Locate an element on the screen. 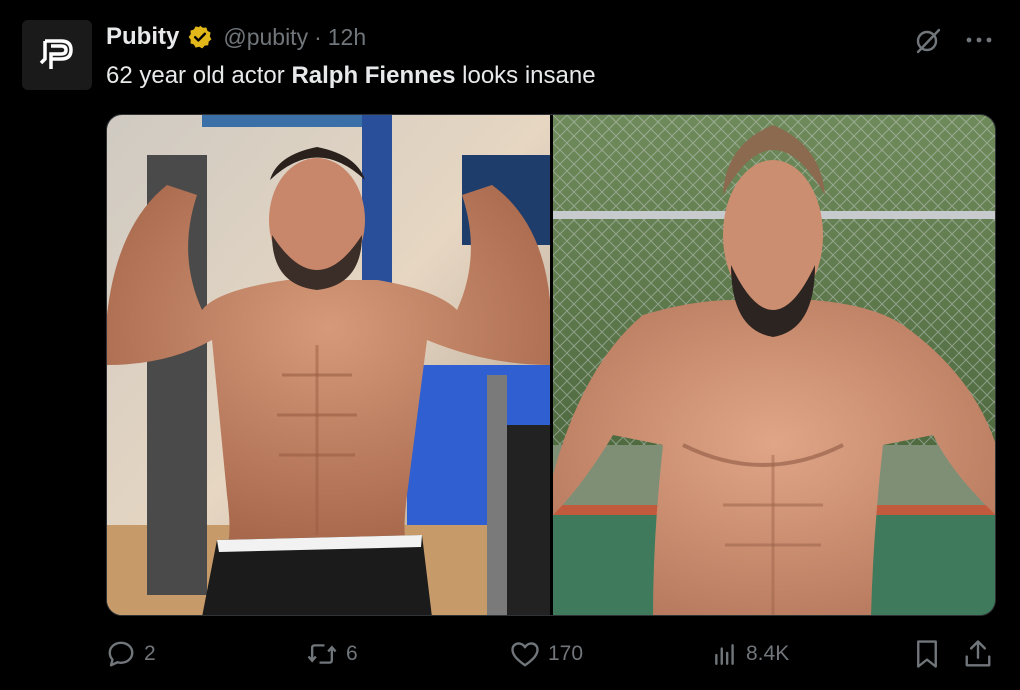 The height and width of the screenshot is (690, 1020). bookmark-button is located at coordinates (927, 654).